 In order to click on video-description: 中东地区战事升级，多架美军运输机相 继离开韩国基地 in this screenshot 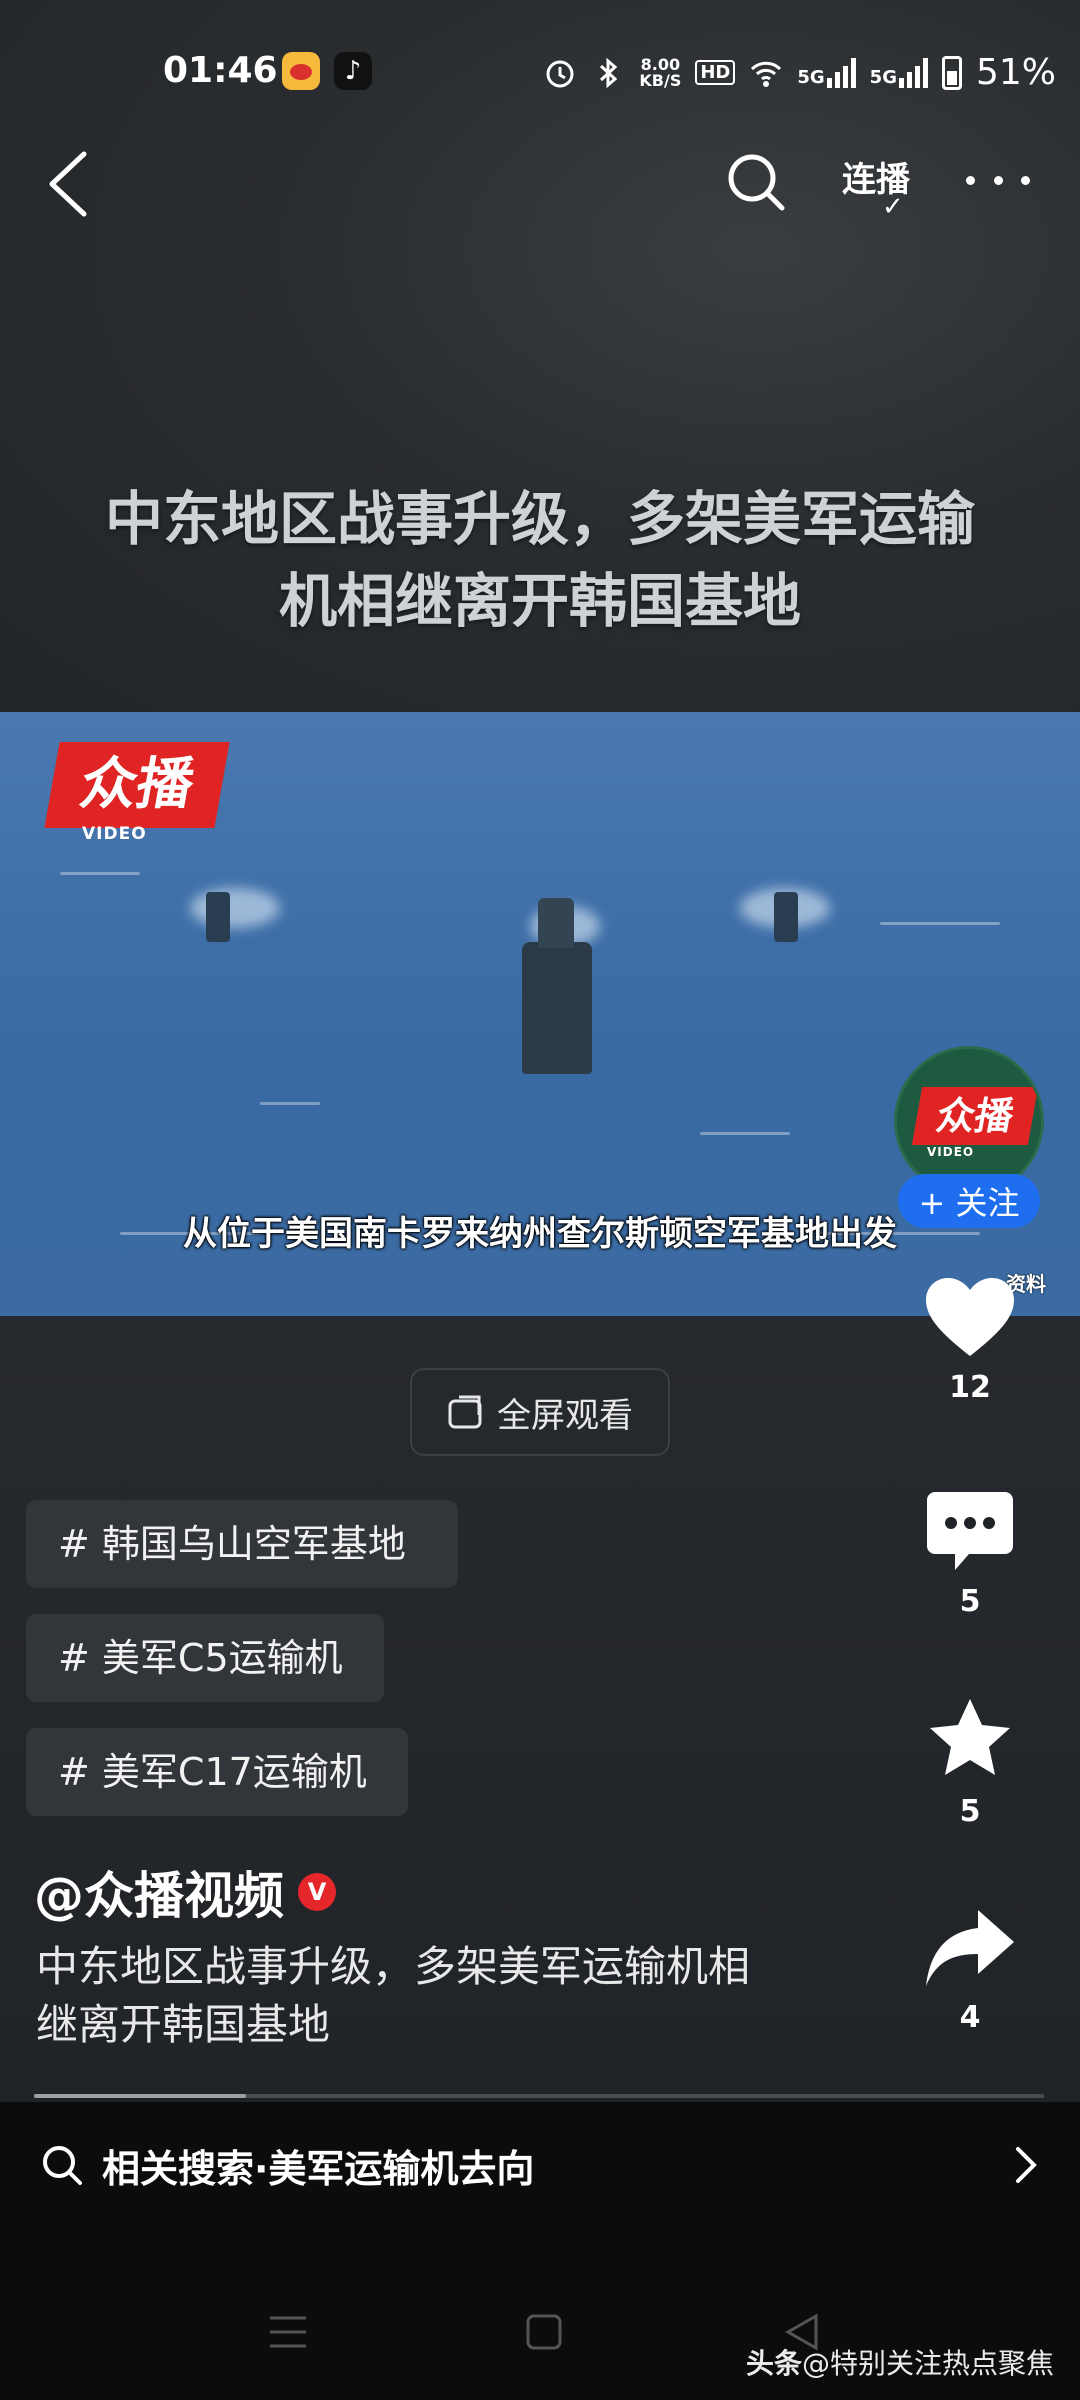, I will do `click(393, 1995)`.